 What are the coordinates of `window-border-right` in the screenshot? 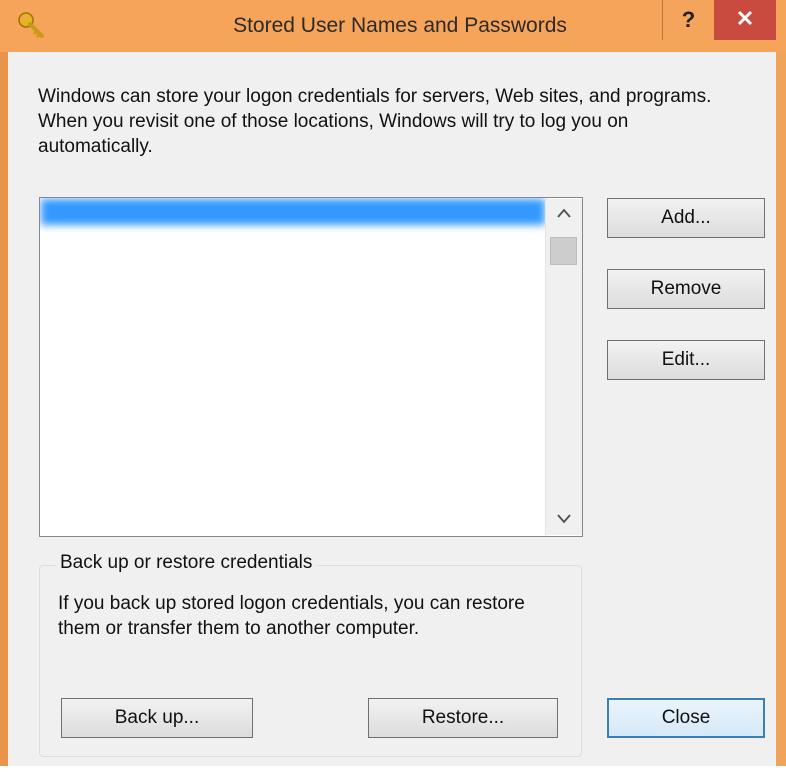 It's located at (781, 390).